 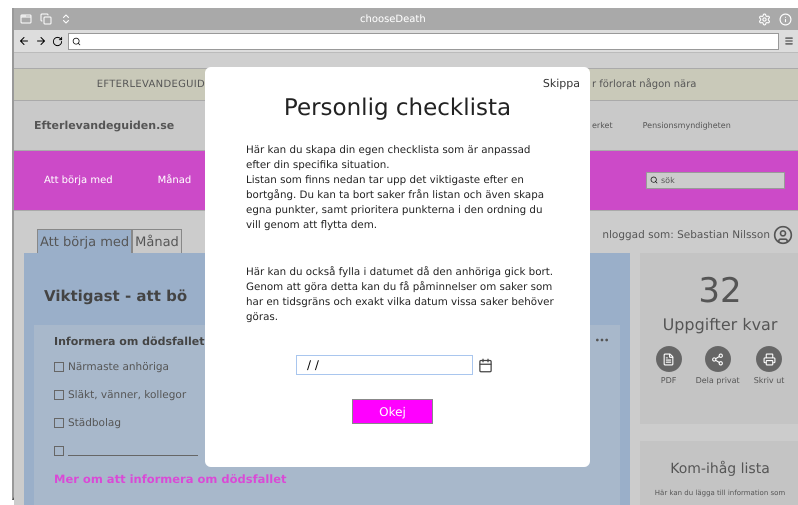 I want to click on skip-link: Skippa, so click(x=561, y=83).